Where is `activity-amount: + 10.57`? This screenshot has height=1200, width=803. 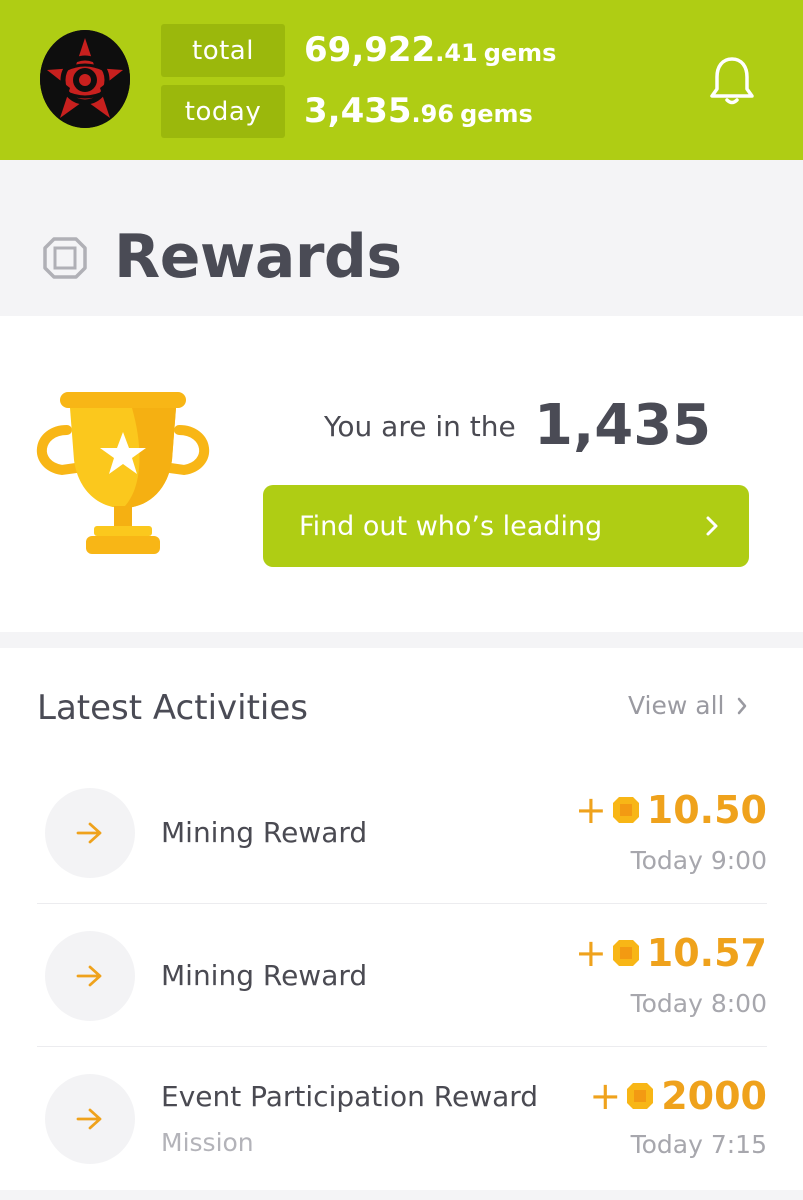
activity-amount: + 10.57 is located at coordinates (671, 953).